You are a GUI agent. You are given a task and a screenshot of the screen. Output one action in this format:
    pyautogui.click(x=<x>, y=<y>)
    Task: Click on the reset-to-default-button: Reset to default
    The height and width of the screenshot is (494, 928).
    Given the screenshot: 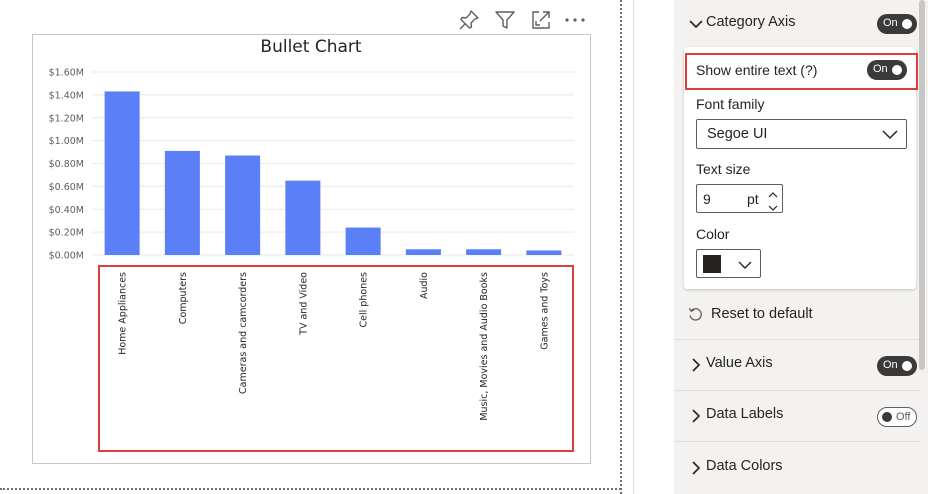 What is the action you would take?
    pyautogui.click(x=788, y=315)
    